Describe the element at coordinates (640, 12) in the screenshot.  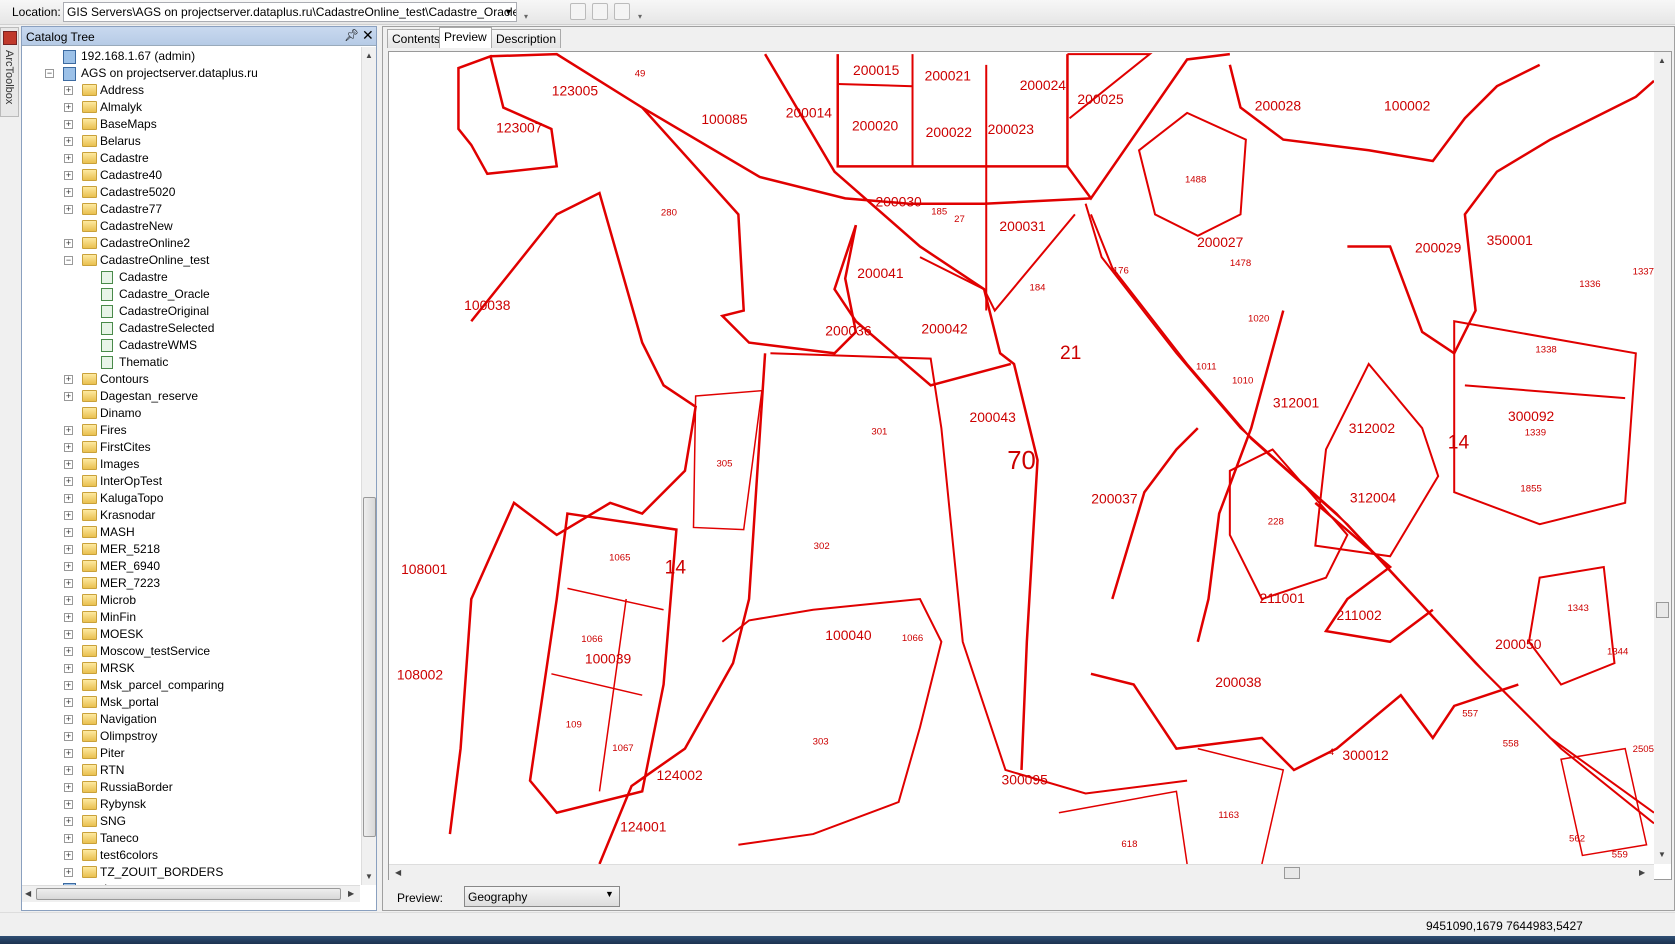
I see `toolbar-grip-icon: ▾` at that location.